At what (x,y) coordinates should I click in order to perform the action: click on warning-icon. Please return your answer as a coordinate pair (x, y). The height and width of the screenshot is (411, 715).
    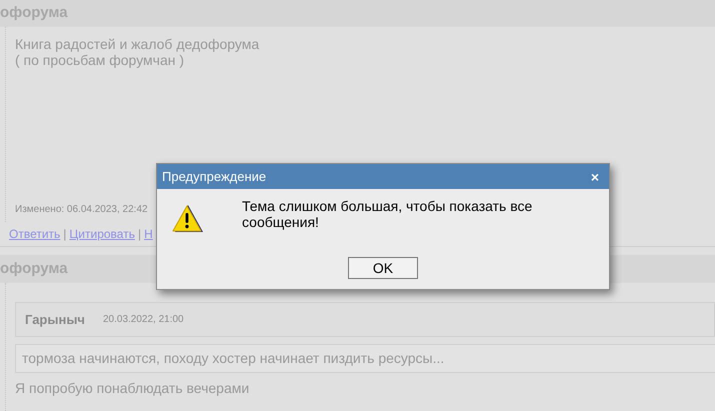
    Looking at the image, I should click on (188, 219).